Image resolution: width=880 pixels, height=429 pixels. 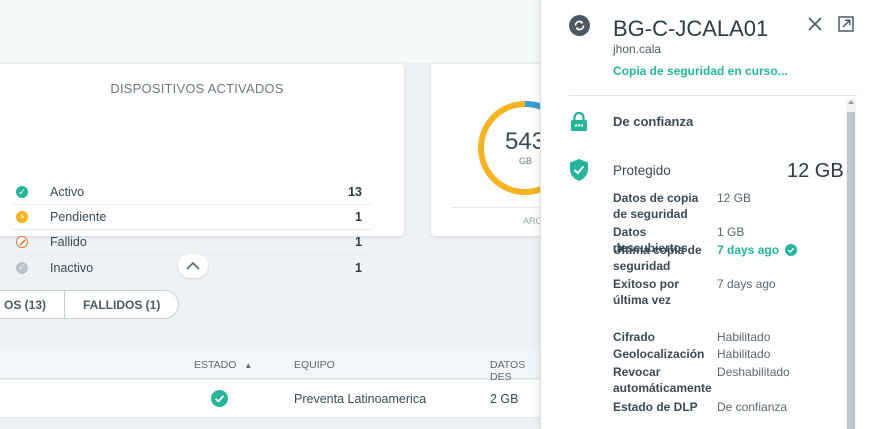 What do you see at coordinates (121, 304) in the screenshot?
I see `tab-fallidos: FALLIDOS (1)` at bounding box center [121, 304].